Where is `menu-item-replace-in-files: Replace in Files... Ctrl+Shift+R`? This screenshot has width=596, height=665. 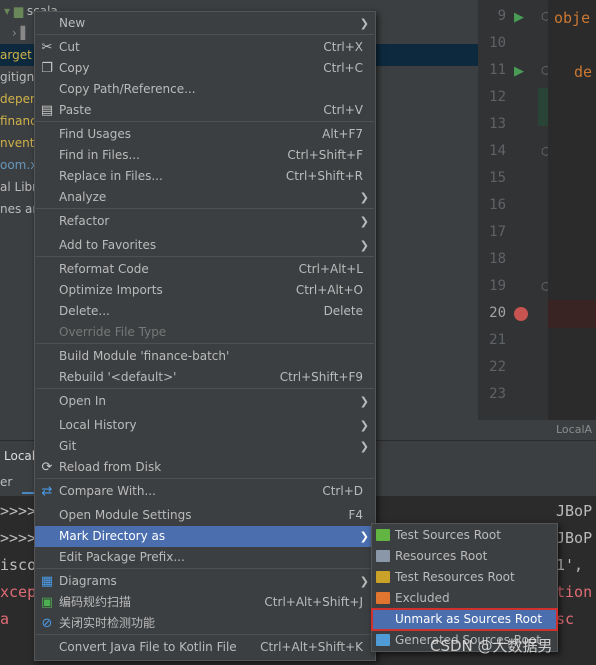
menu-item-replace-in-files: Replace in Files... Ctrl+Shift+R is located at coordinates (205, 176).